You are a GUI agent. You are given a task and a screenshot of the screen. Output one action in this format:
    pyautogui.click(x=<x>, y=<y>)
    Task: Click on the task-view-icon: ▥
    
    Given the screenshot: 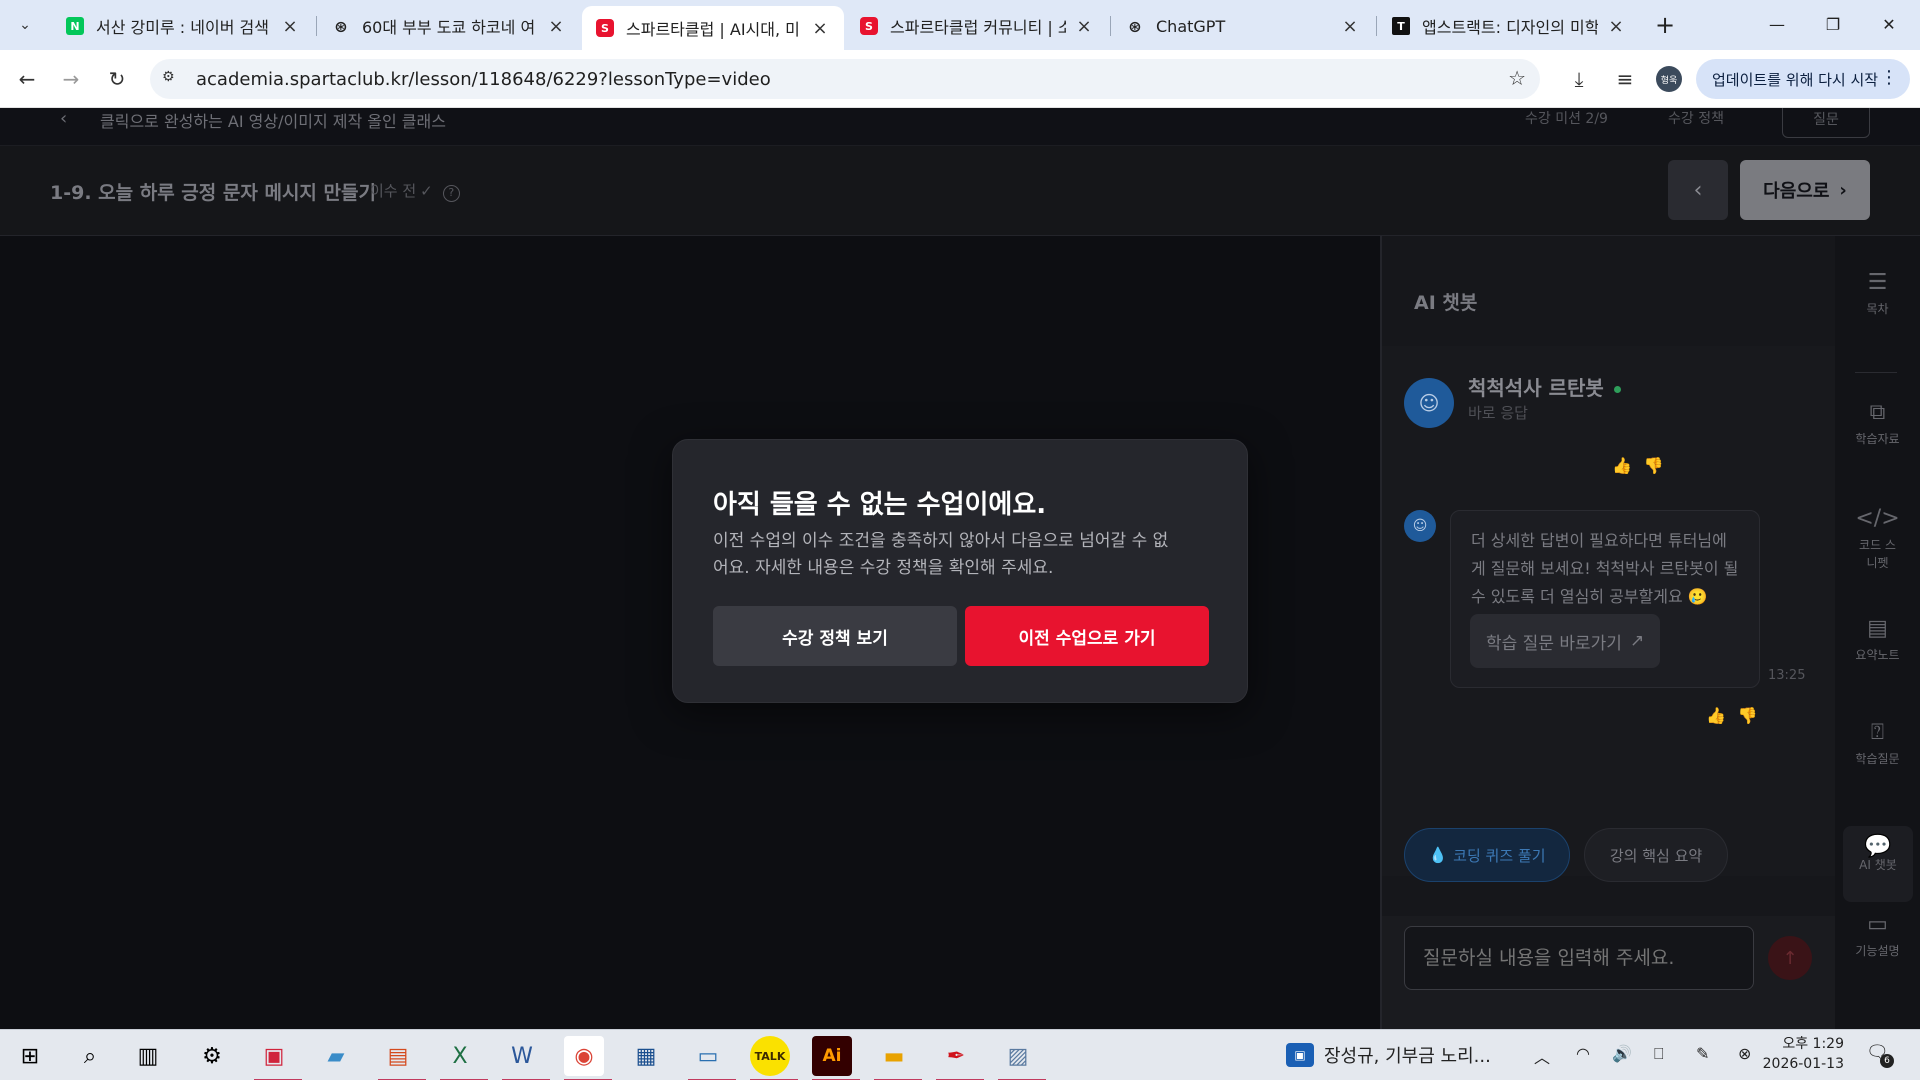 What is the action you would take?
    pyautogui.click(x=148, y=1056)
    